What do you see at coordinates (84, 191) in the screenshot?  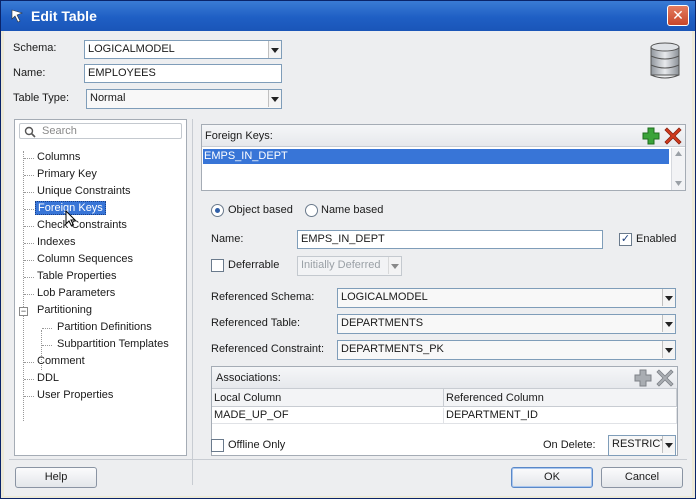 I see `nav-item-unique-constraints: Unique Constraints` at bounding box center [84, 191].